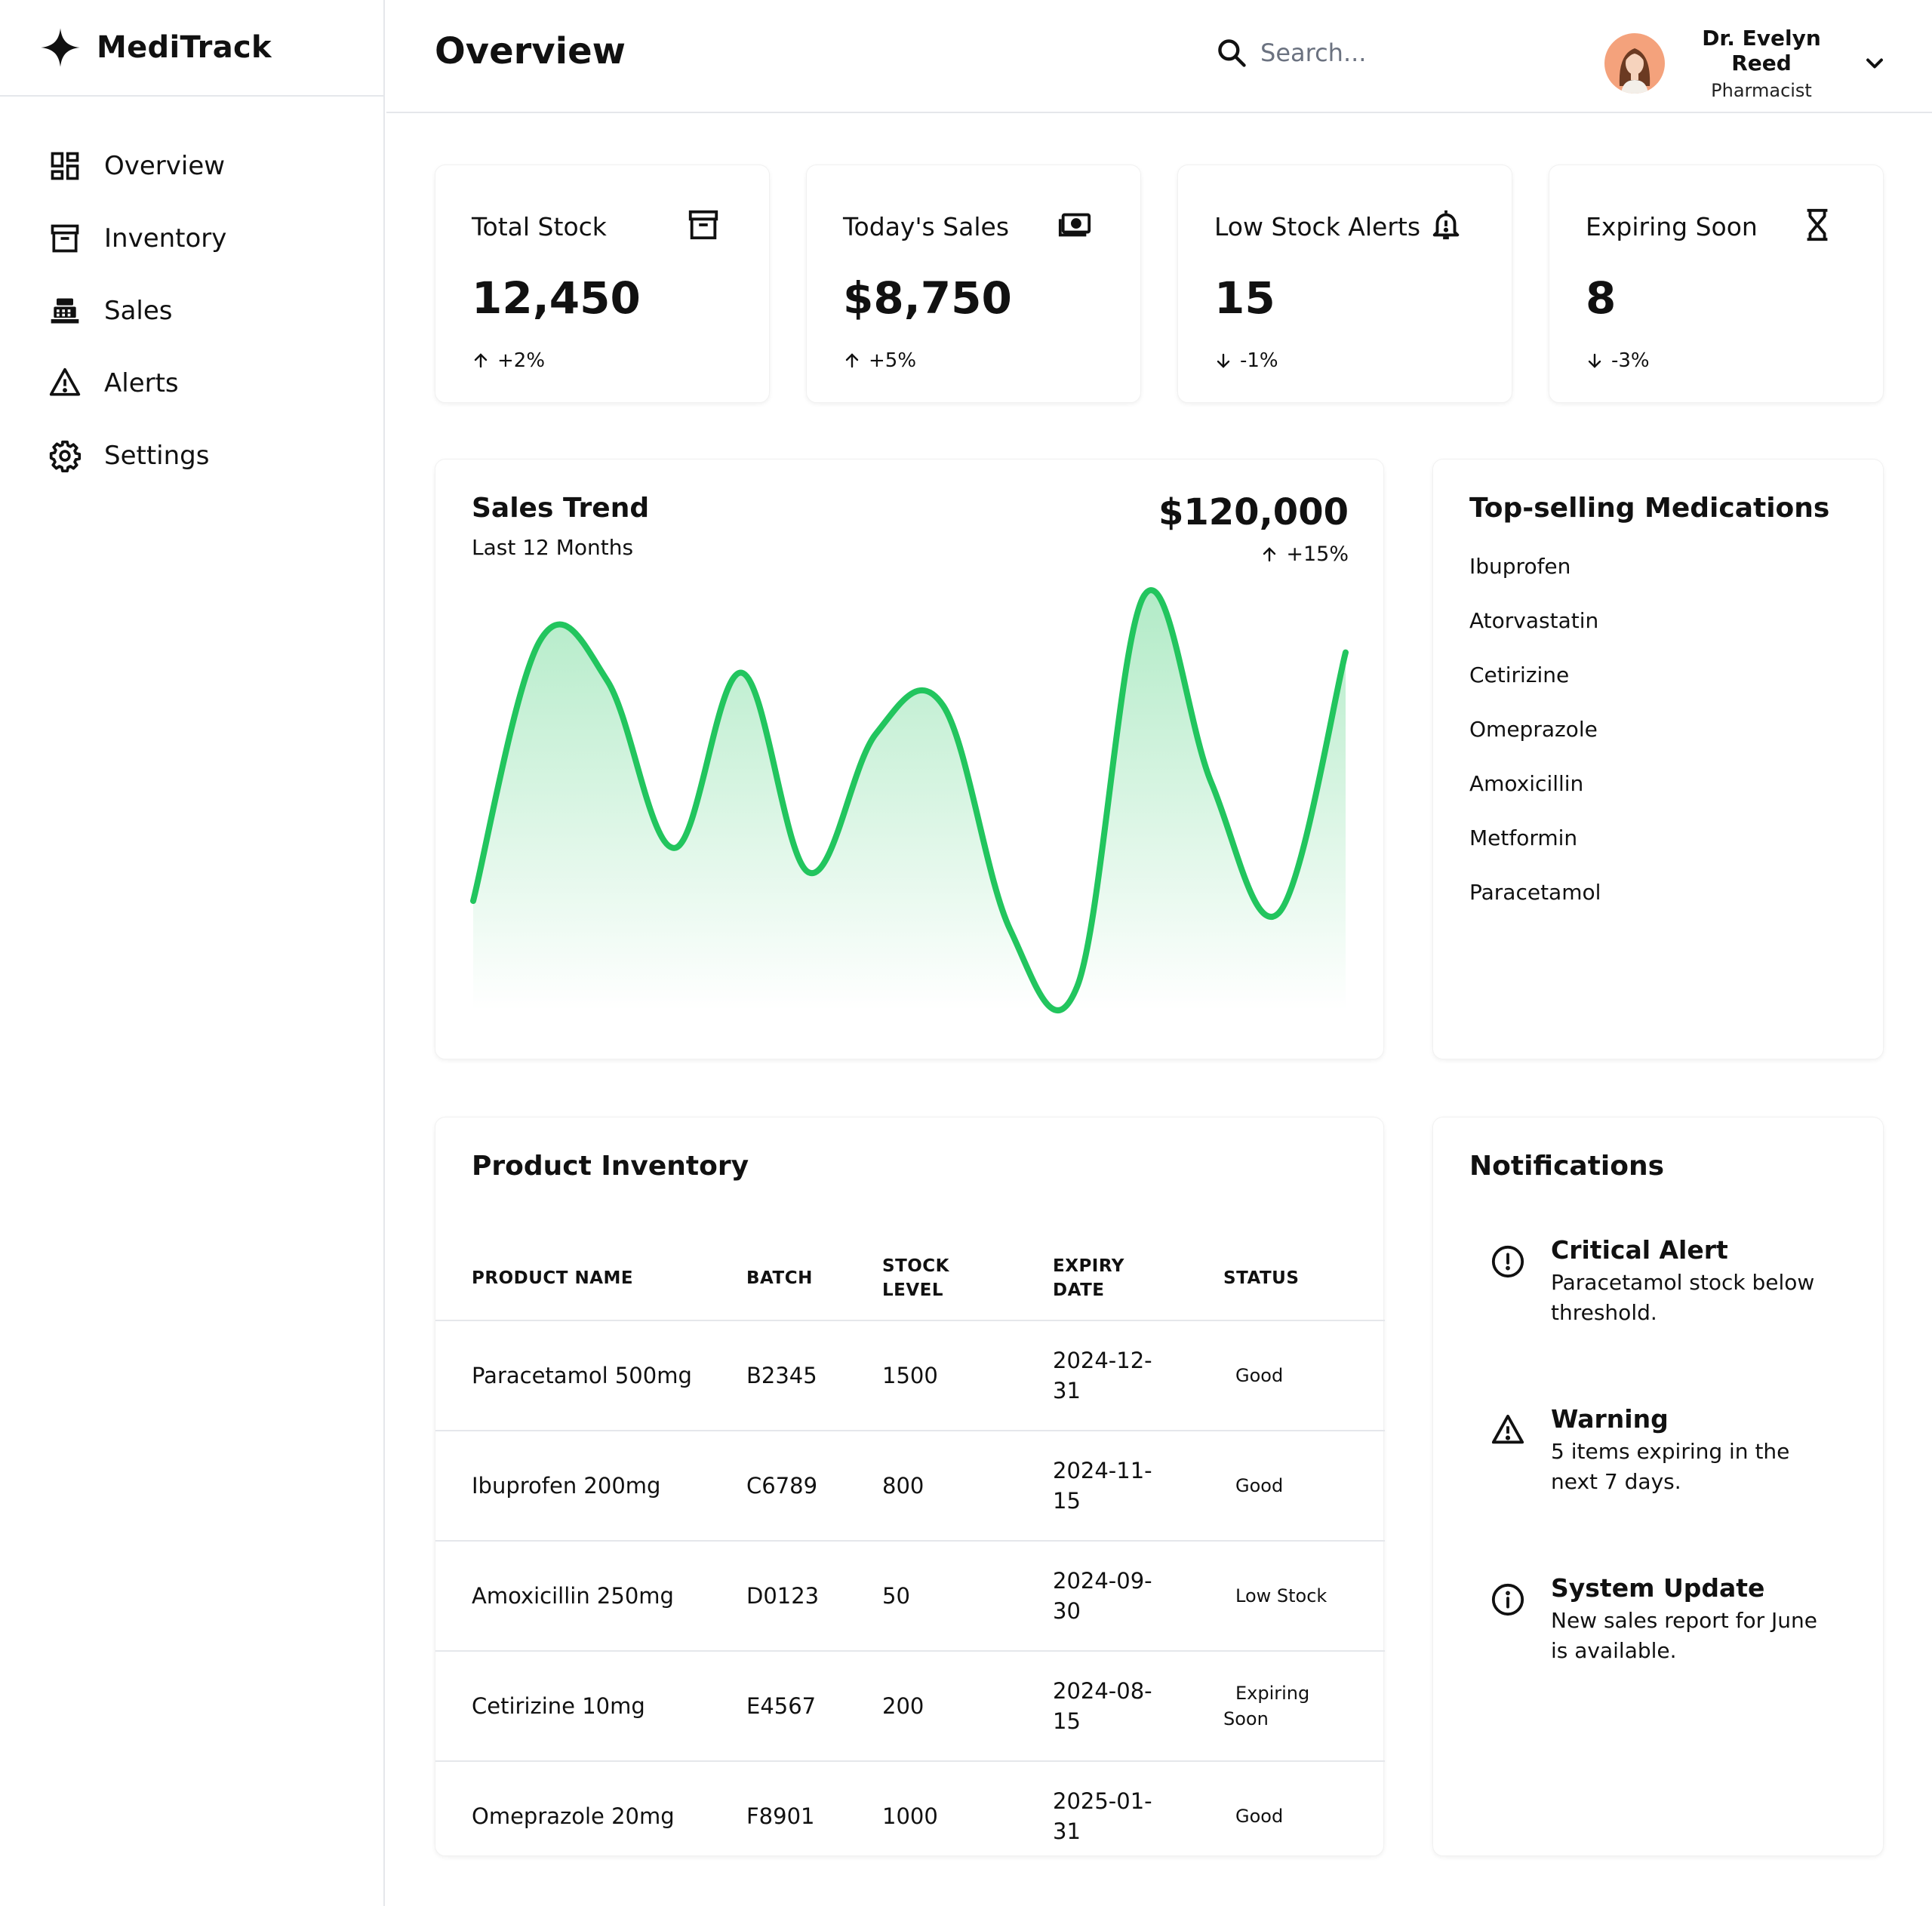  What do you see at coordinates (1639, 1250) in the screenshot?
I see `notification-title: Critical Alert` at bounding box center [1639, 1250].